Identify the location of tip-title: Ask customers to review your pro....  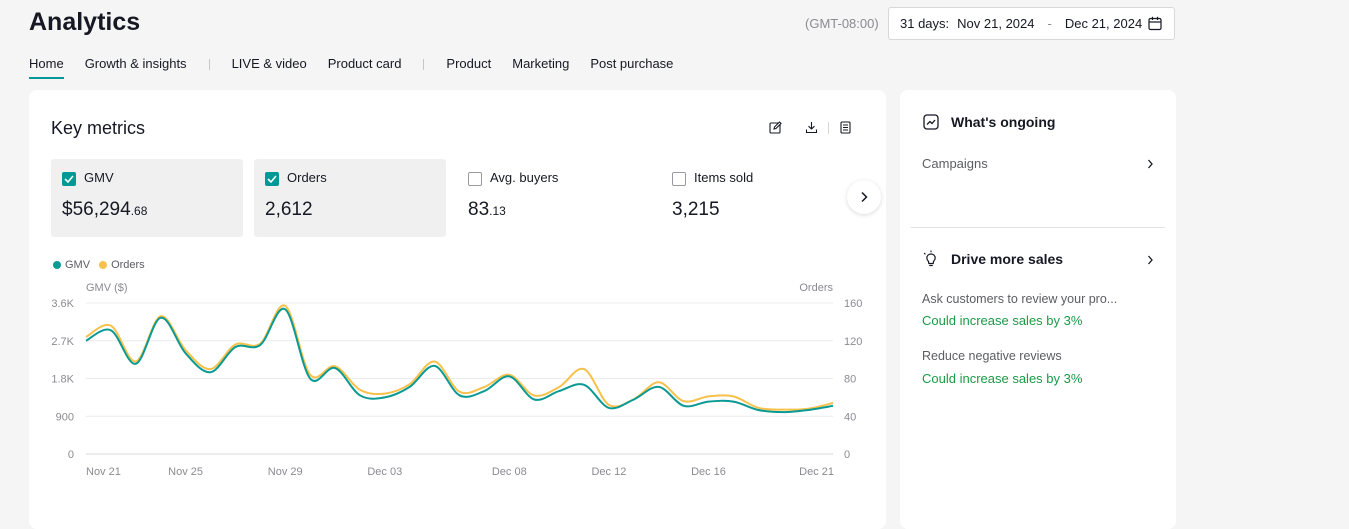
(1019, 299).